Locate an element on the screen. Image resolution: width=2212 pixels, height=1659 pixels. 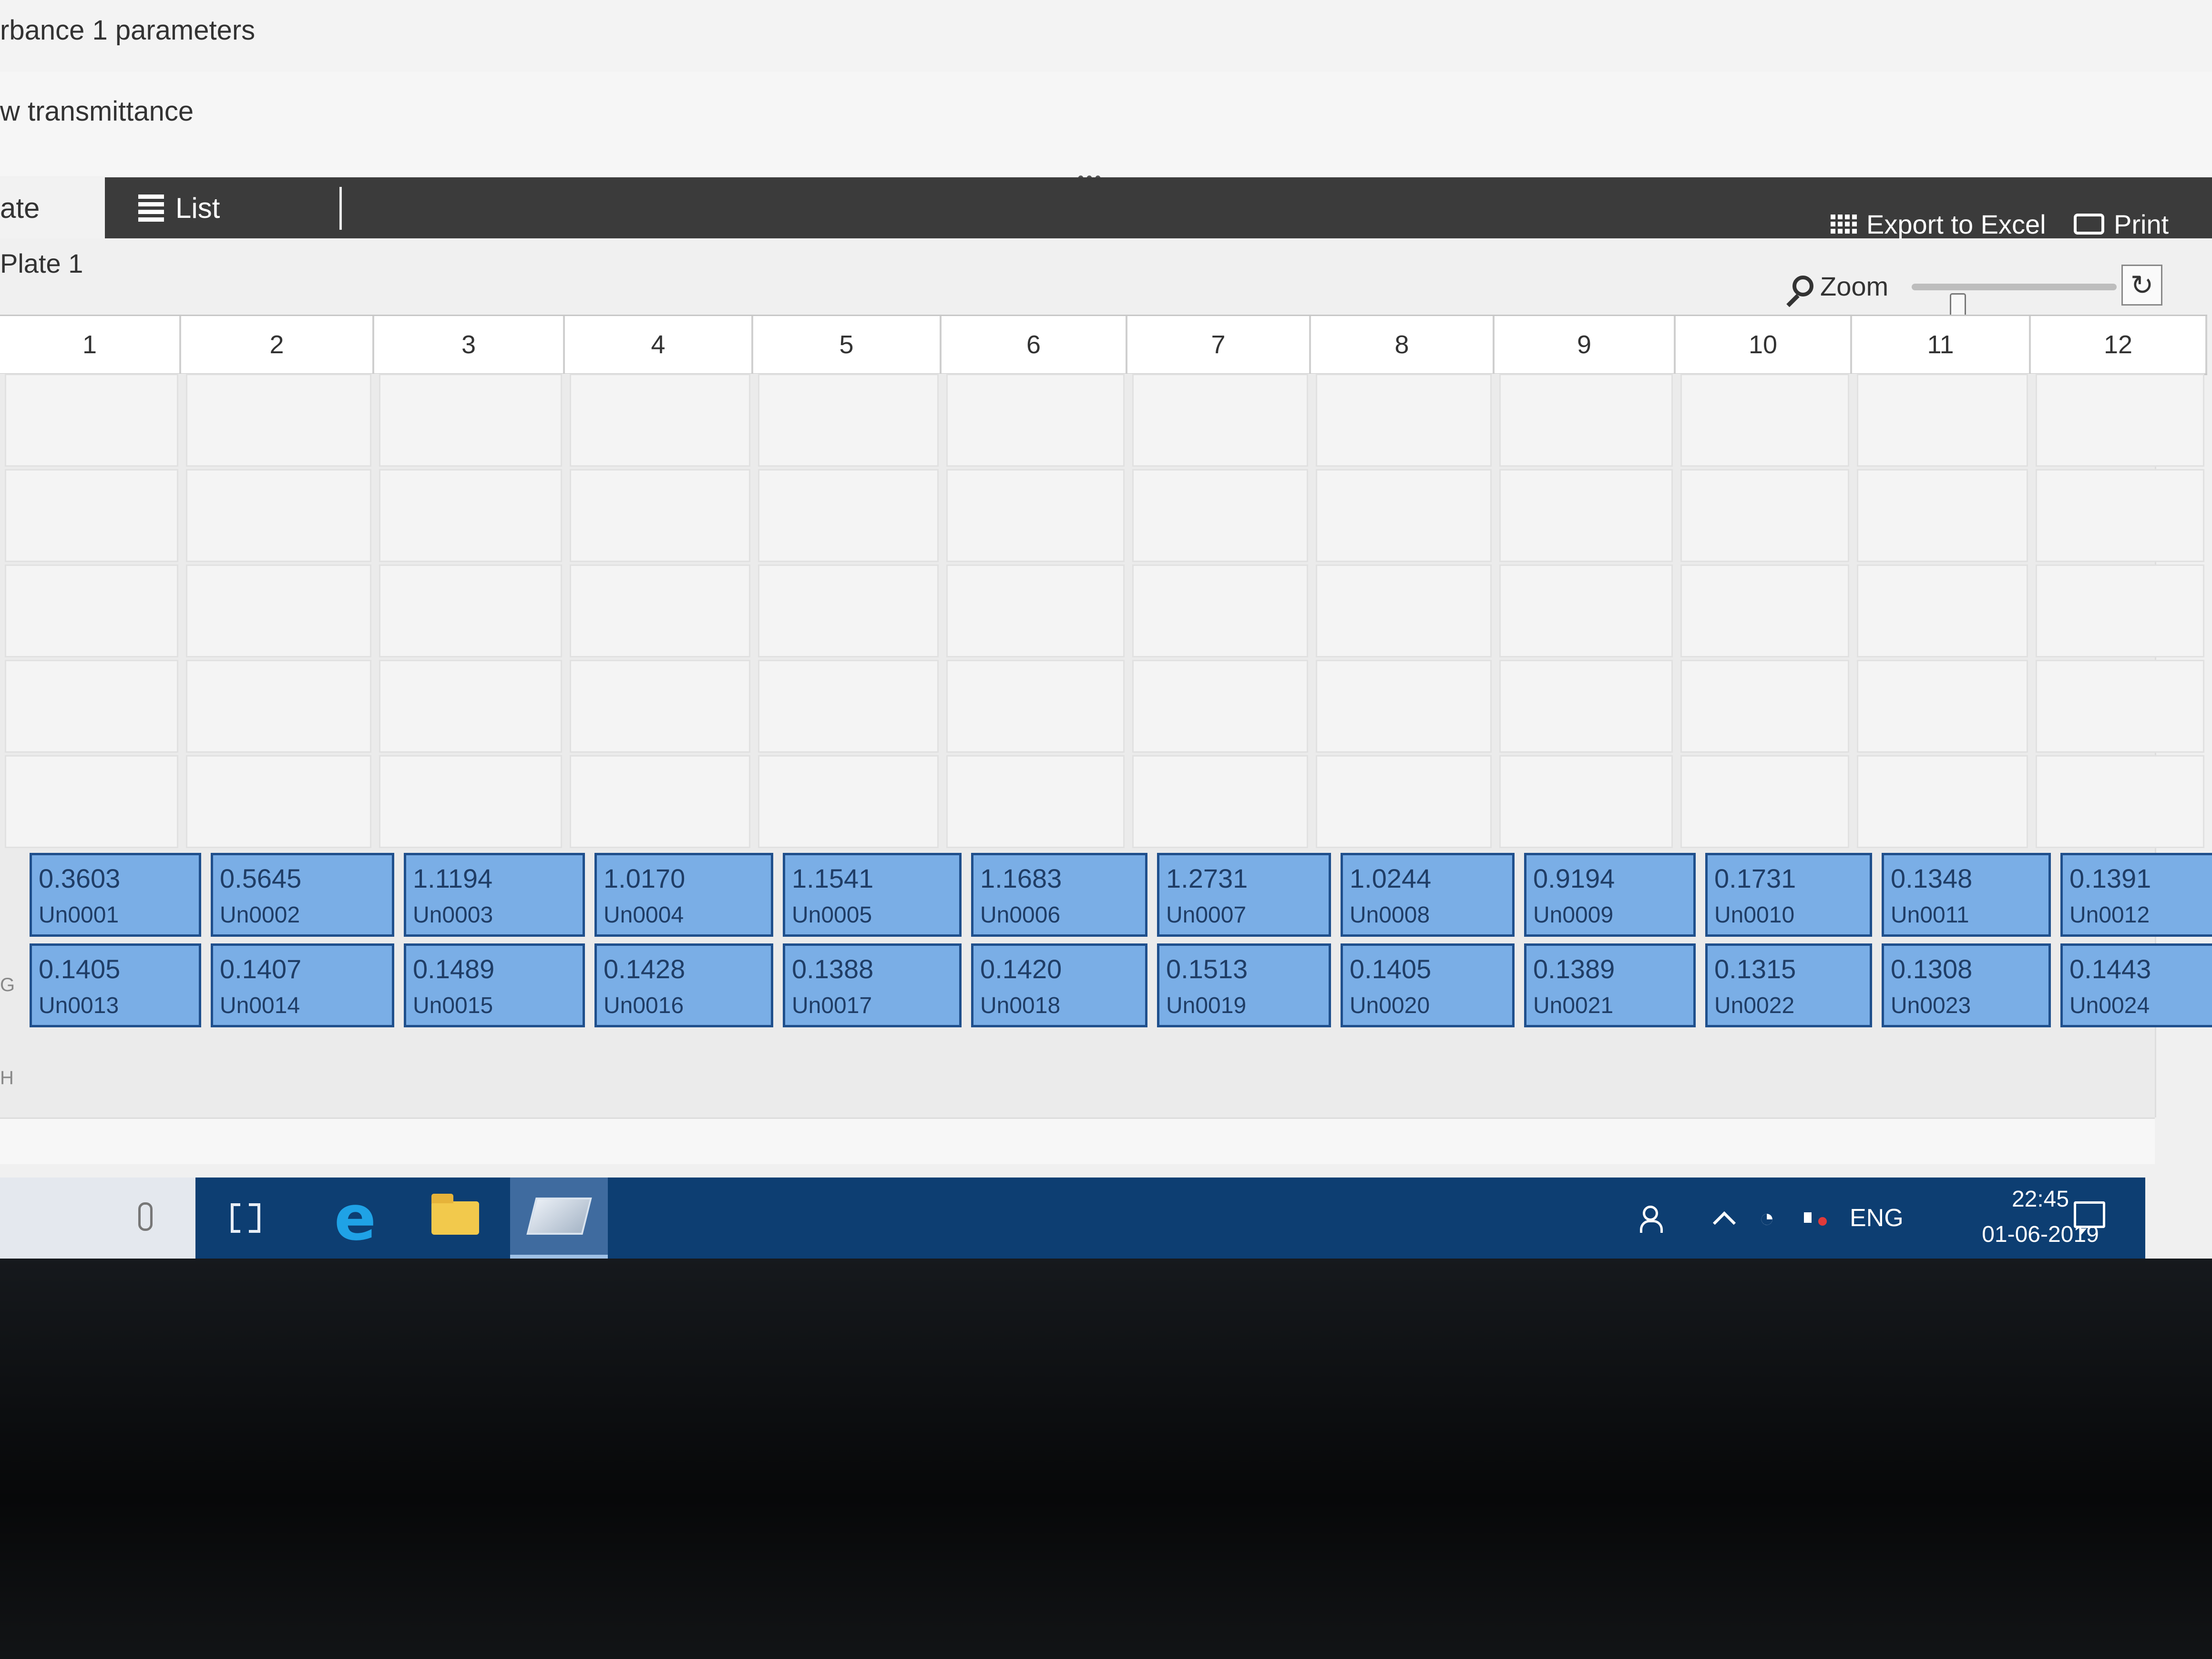
edge-browser-button: e is located at coordinates (355, 1218).